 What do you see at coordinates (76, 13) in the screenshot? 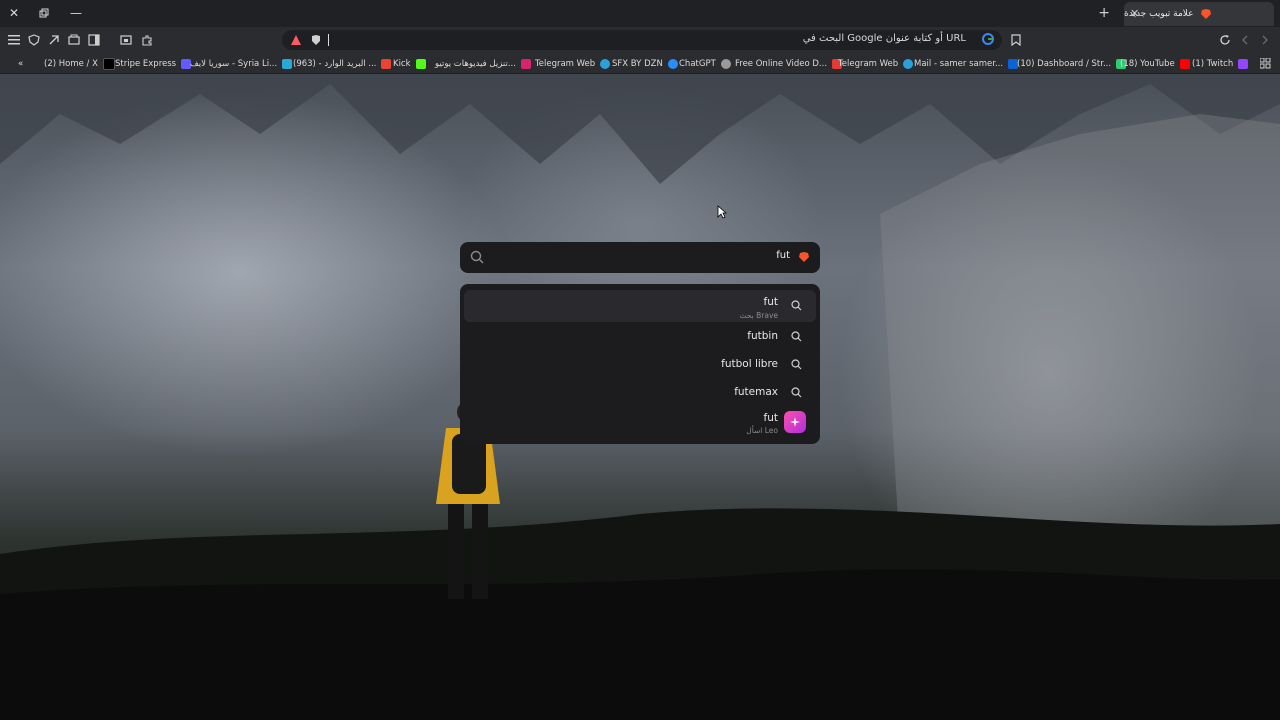
I see `minimize-window-button: —` at bounding box center [76, 13].